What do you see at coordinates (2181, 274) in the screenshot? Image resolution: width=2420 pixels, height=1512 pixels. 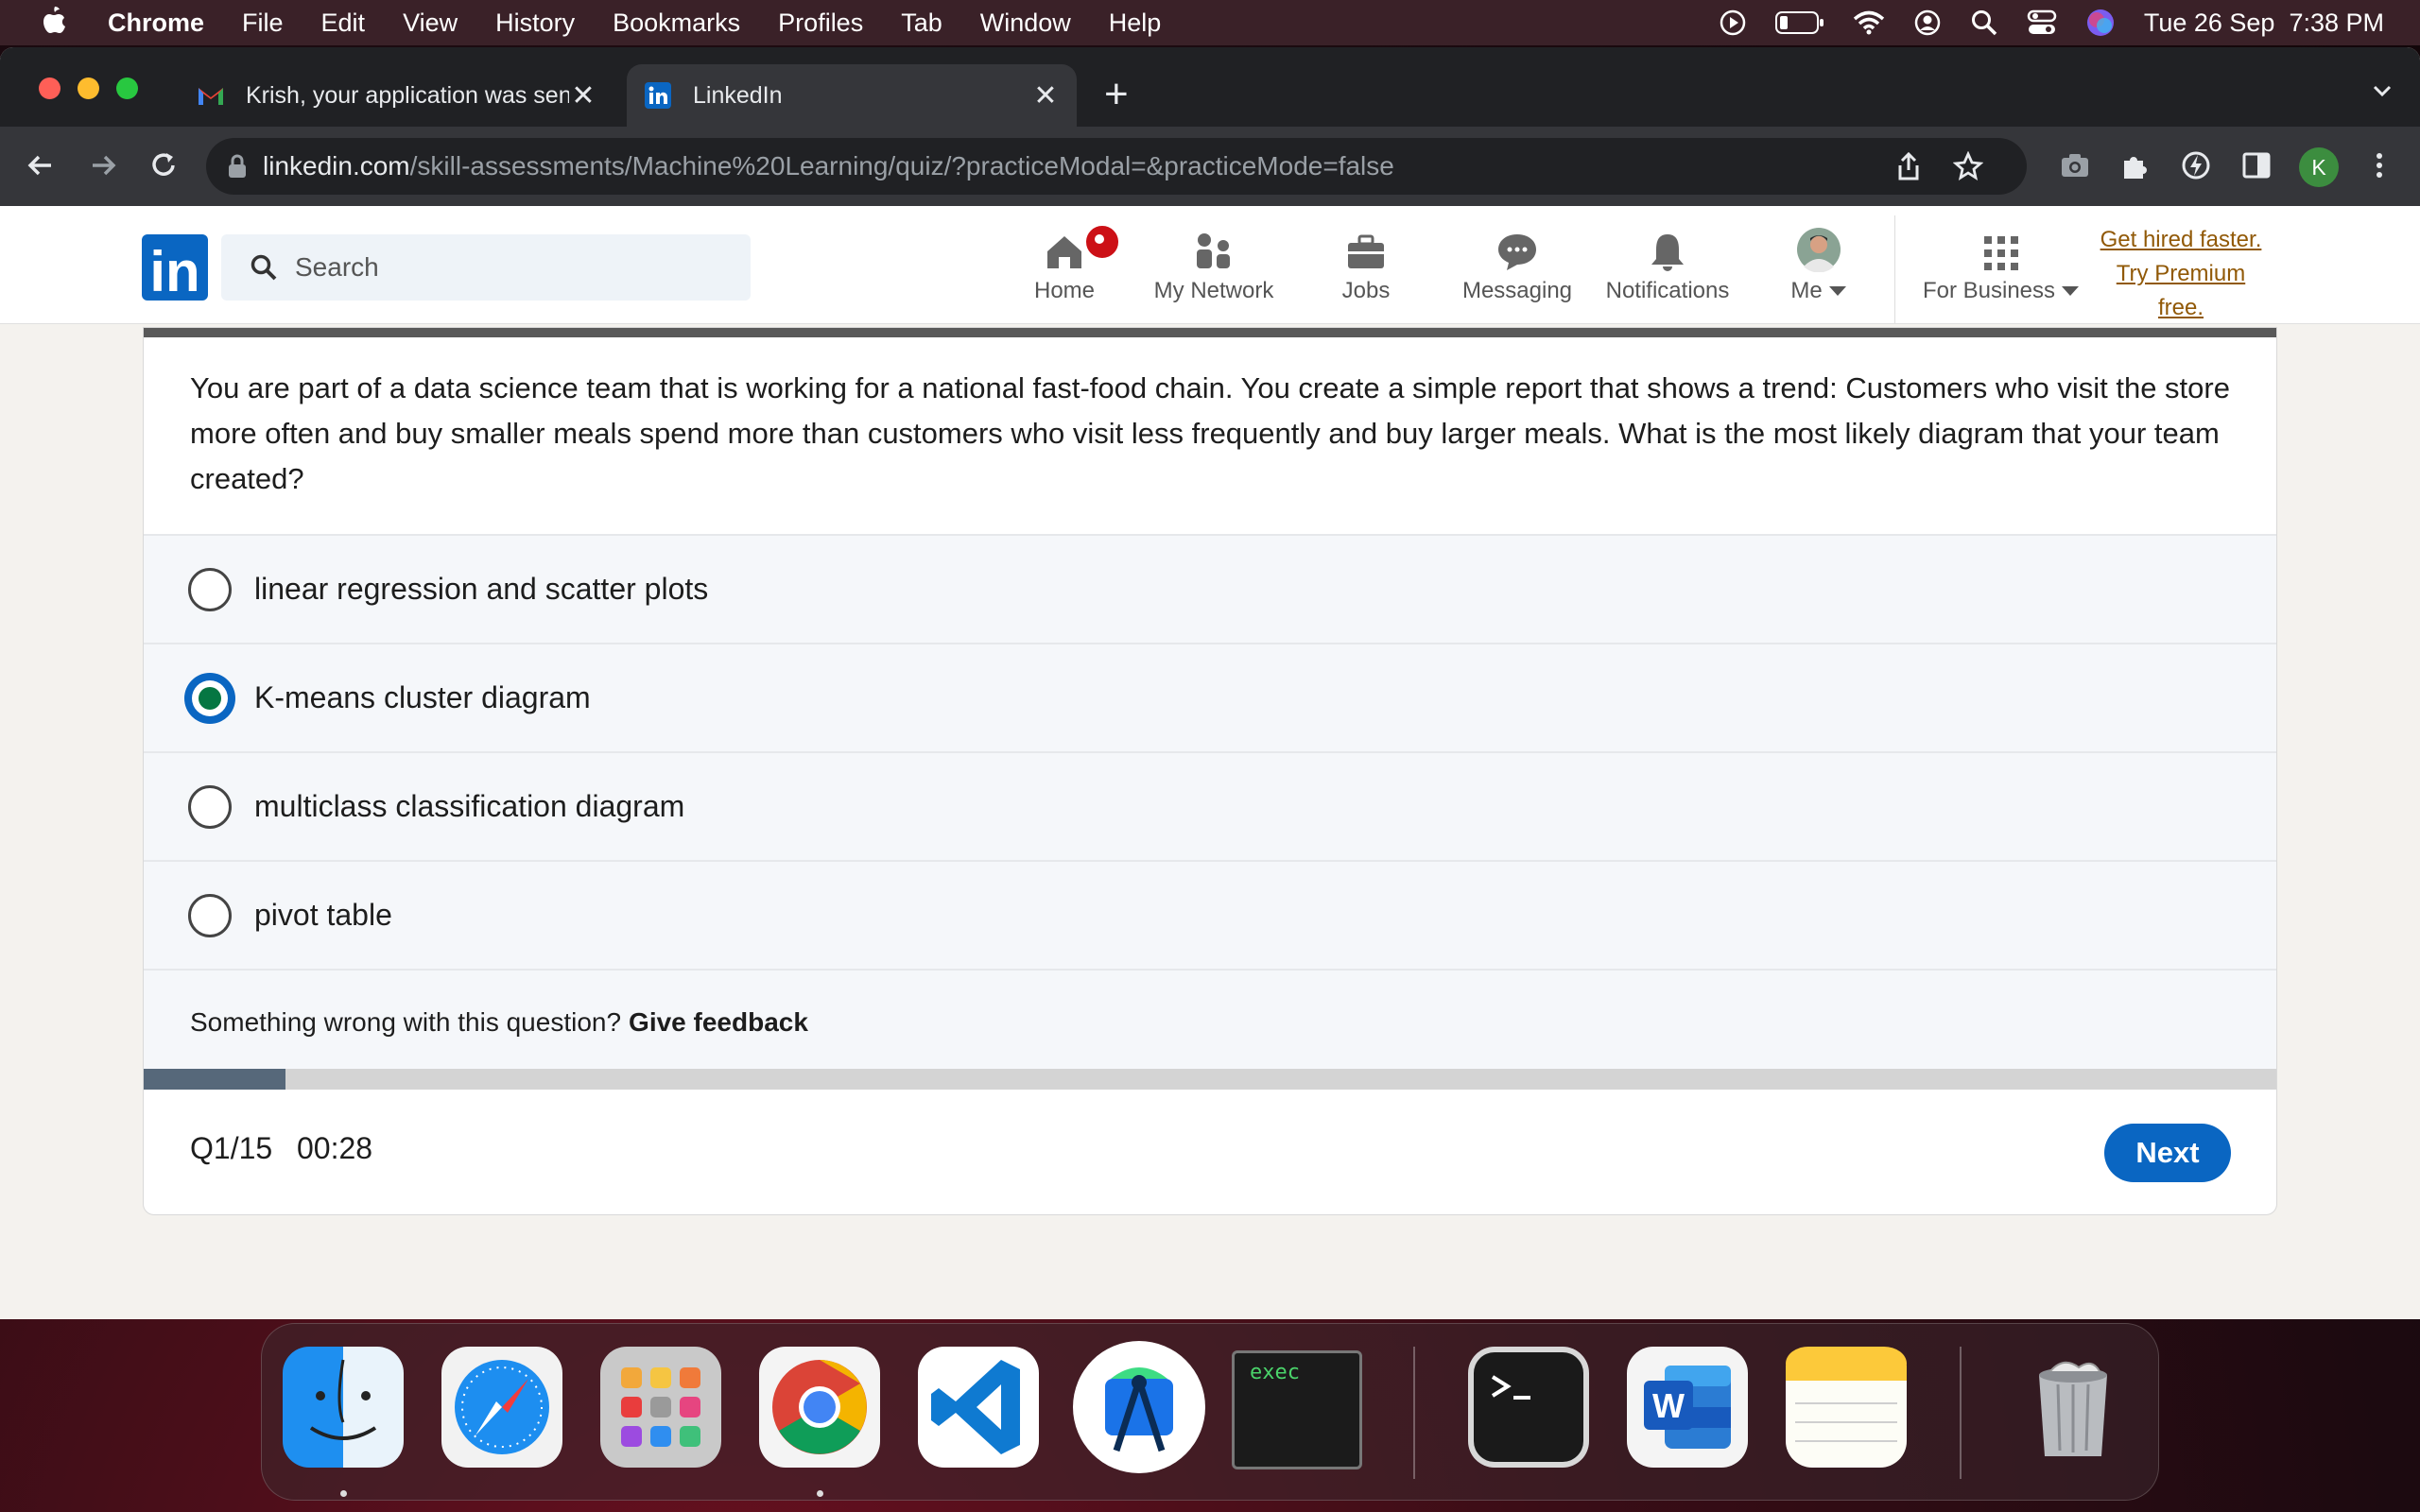 I see `try-premium-link: Get hired faster. Try Premium free.` at bounding box center [2181, 274].